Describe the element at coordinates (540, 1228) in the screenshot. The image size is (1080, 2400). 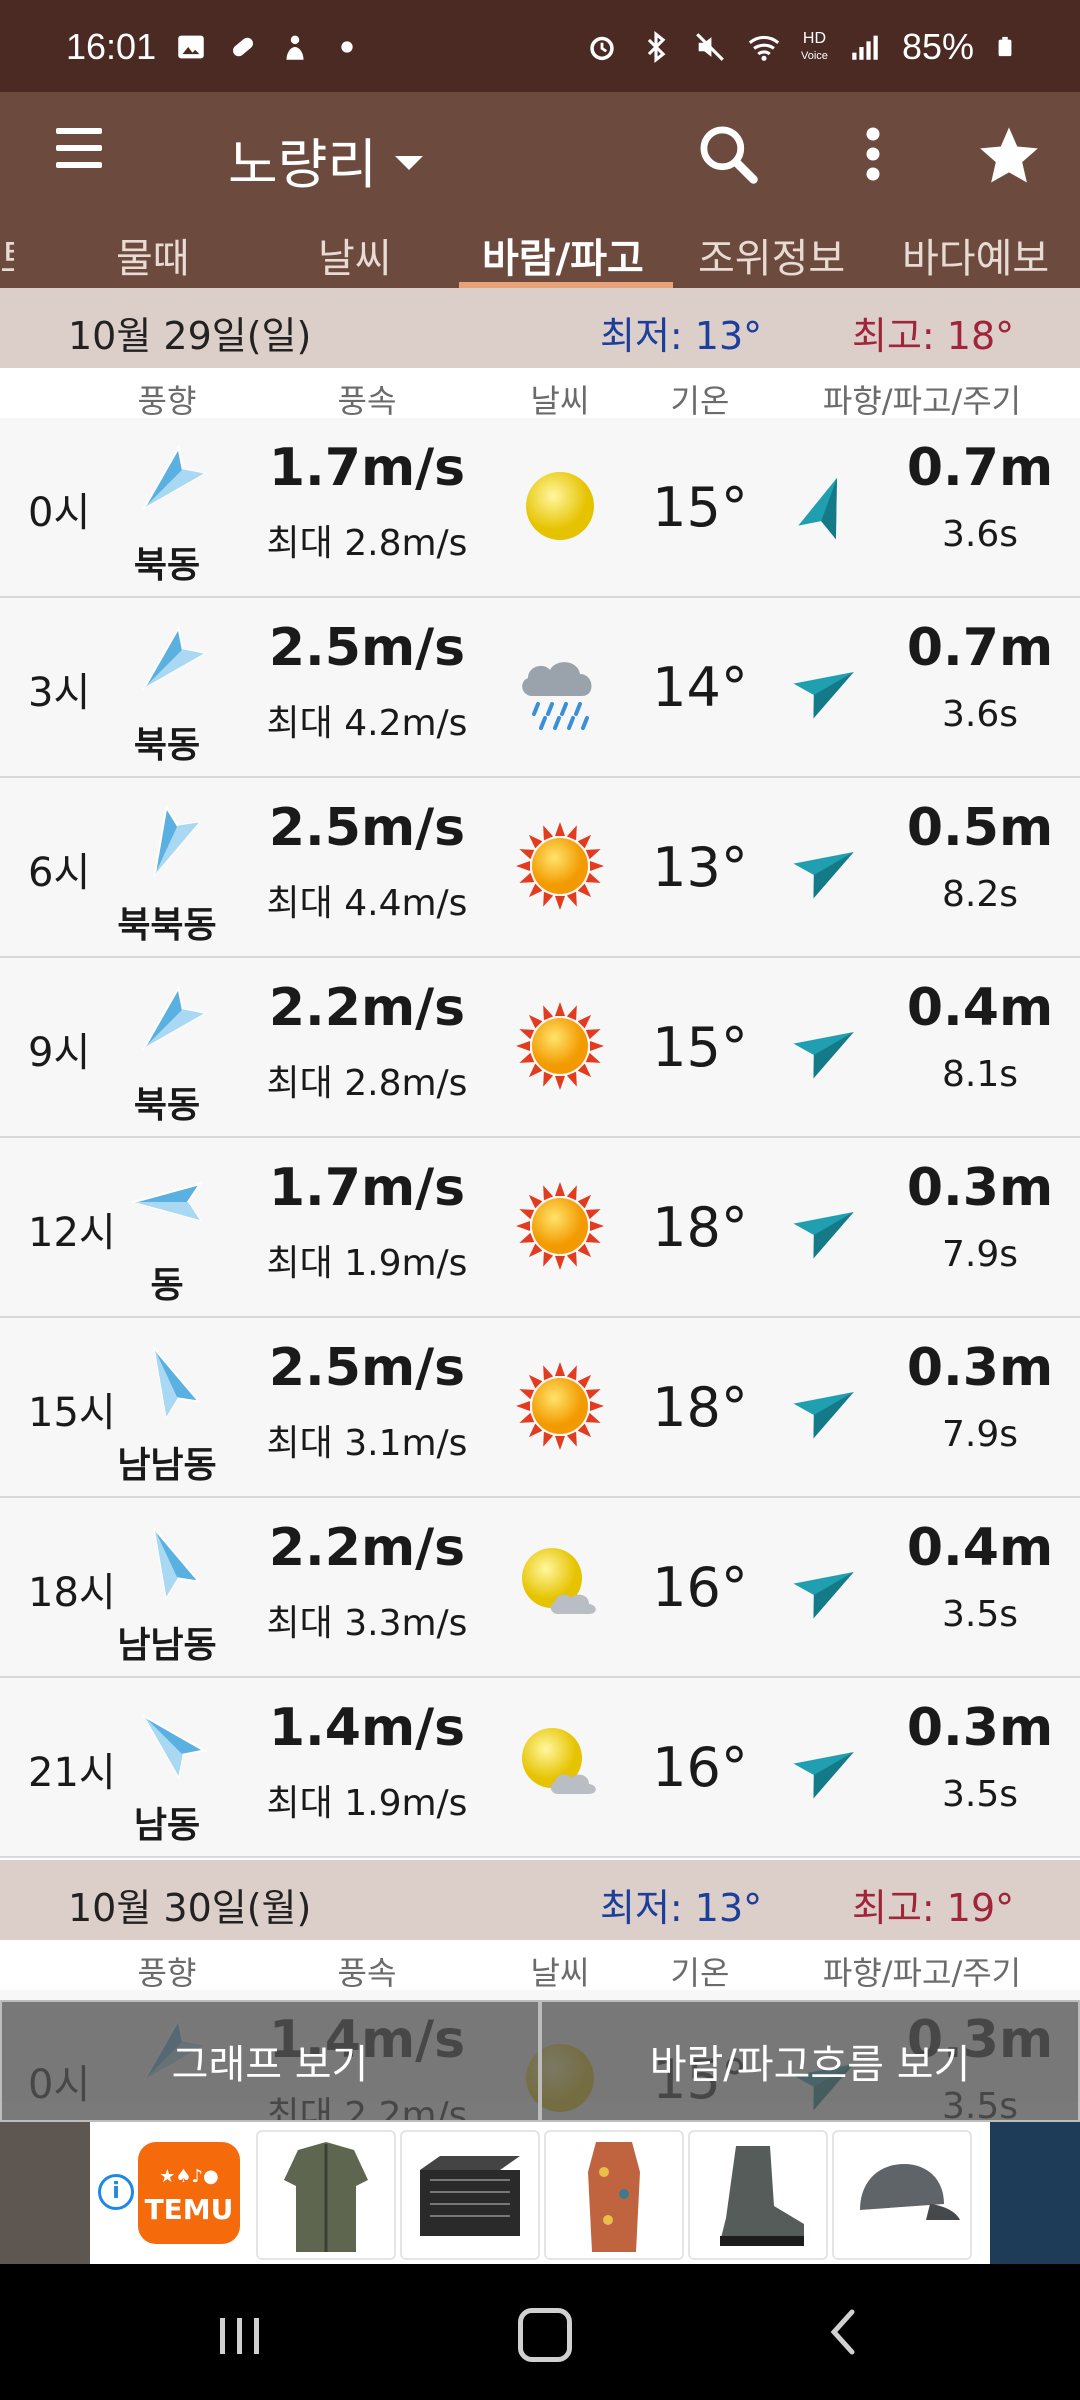
I see `forecast-row: 12시 동 1.7m/s 최대 1.9m/s 18° 0.3m 7.9s` at that location.